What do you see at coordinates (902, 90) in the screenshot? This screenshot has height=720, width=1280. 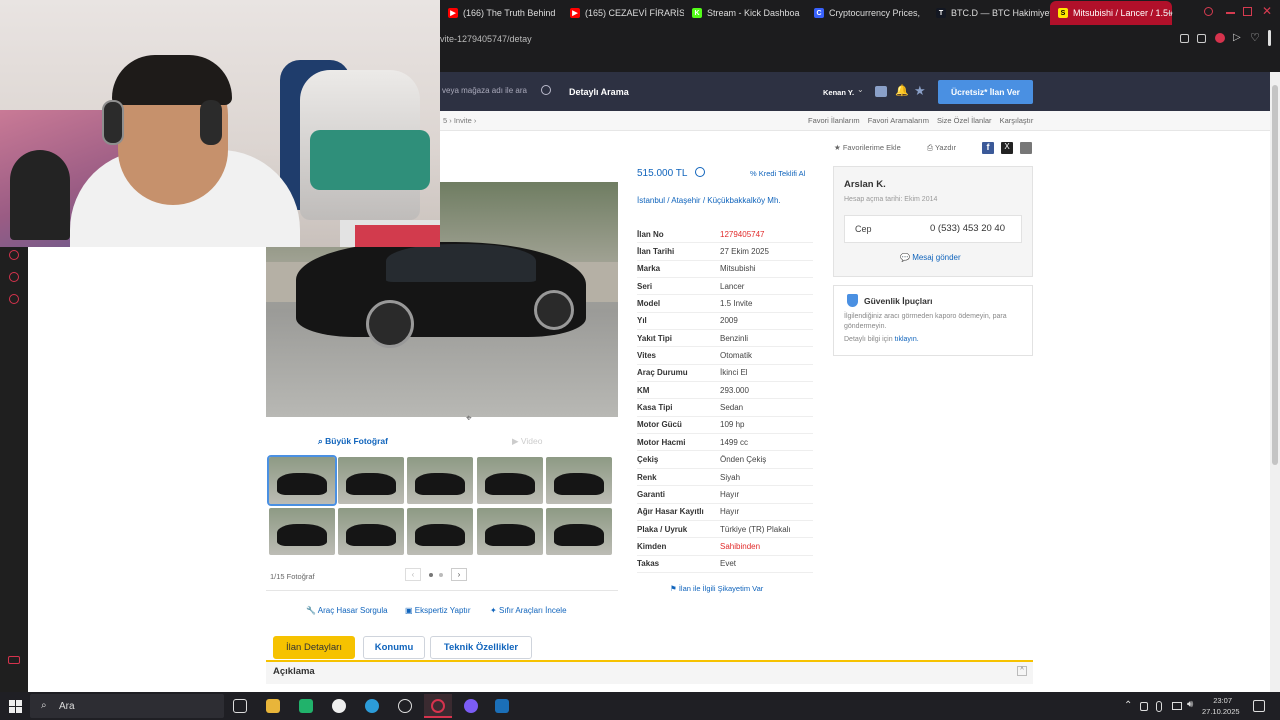 I see `bell-icon: 🔔` at bounding box center [902, 90].